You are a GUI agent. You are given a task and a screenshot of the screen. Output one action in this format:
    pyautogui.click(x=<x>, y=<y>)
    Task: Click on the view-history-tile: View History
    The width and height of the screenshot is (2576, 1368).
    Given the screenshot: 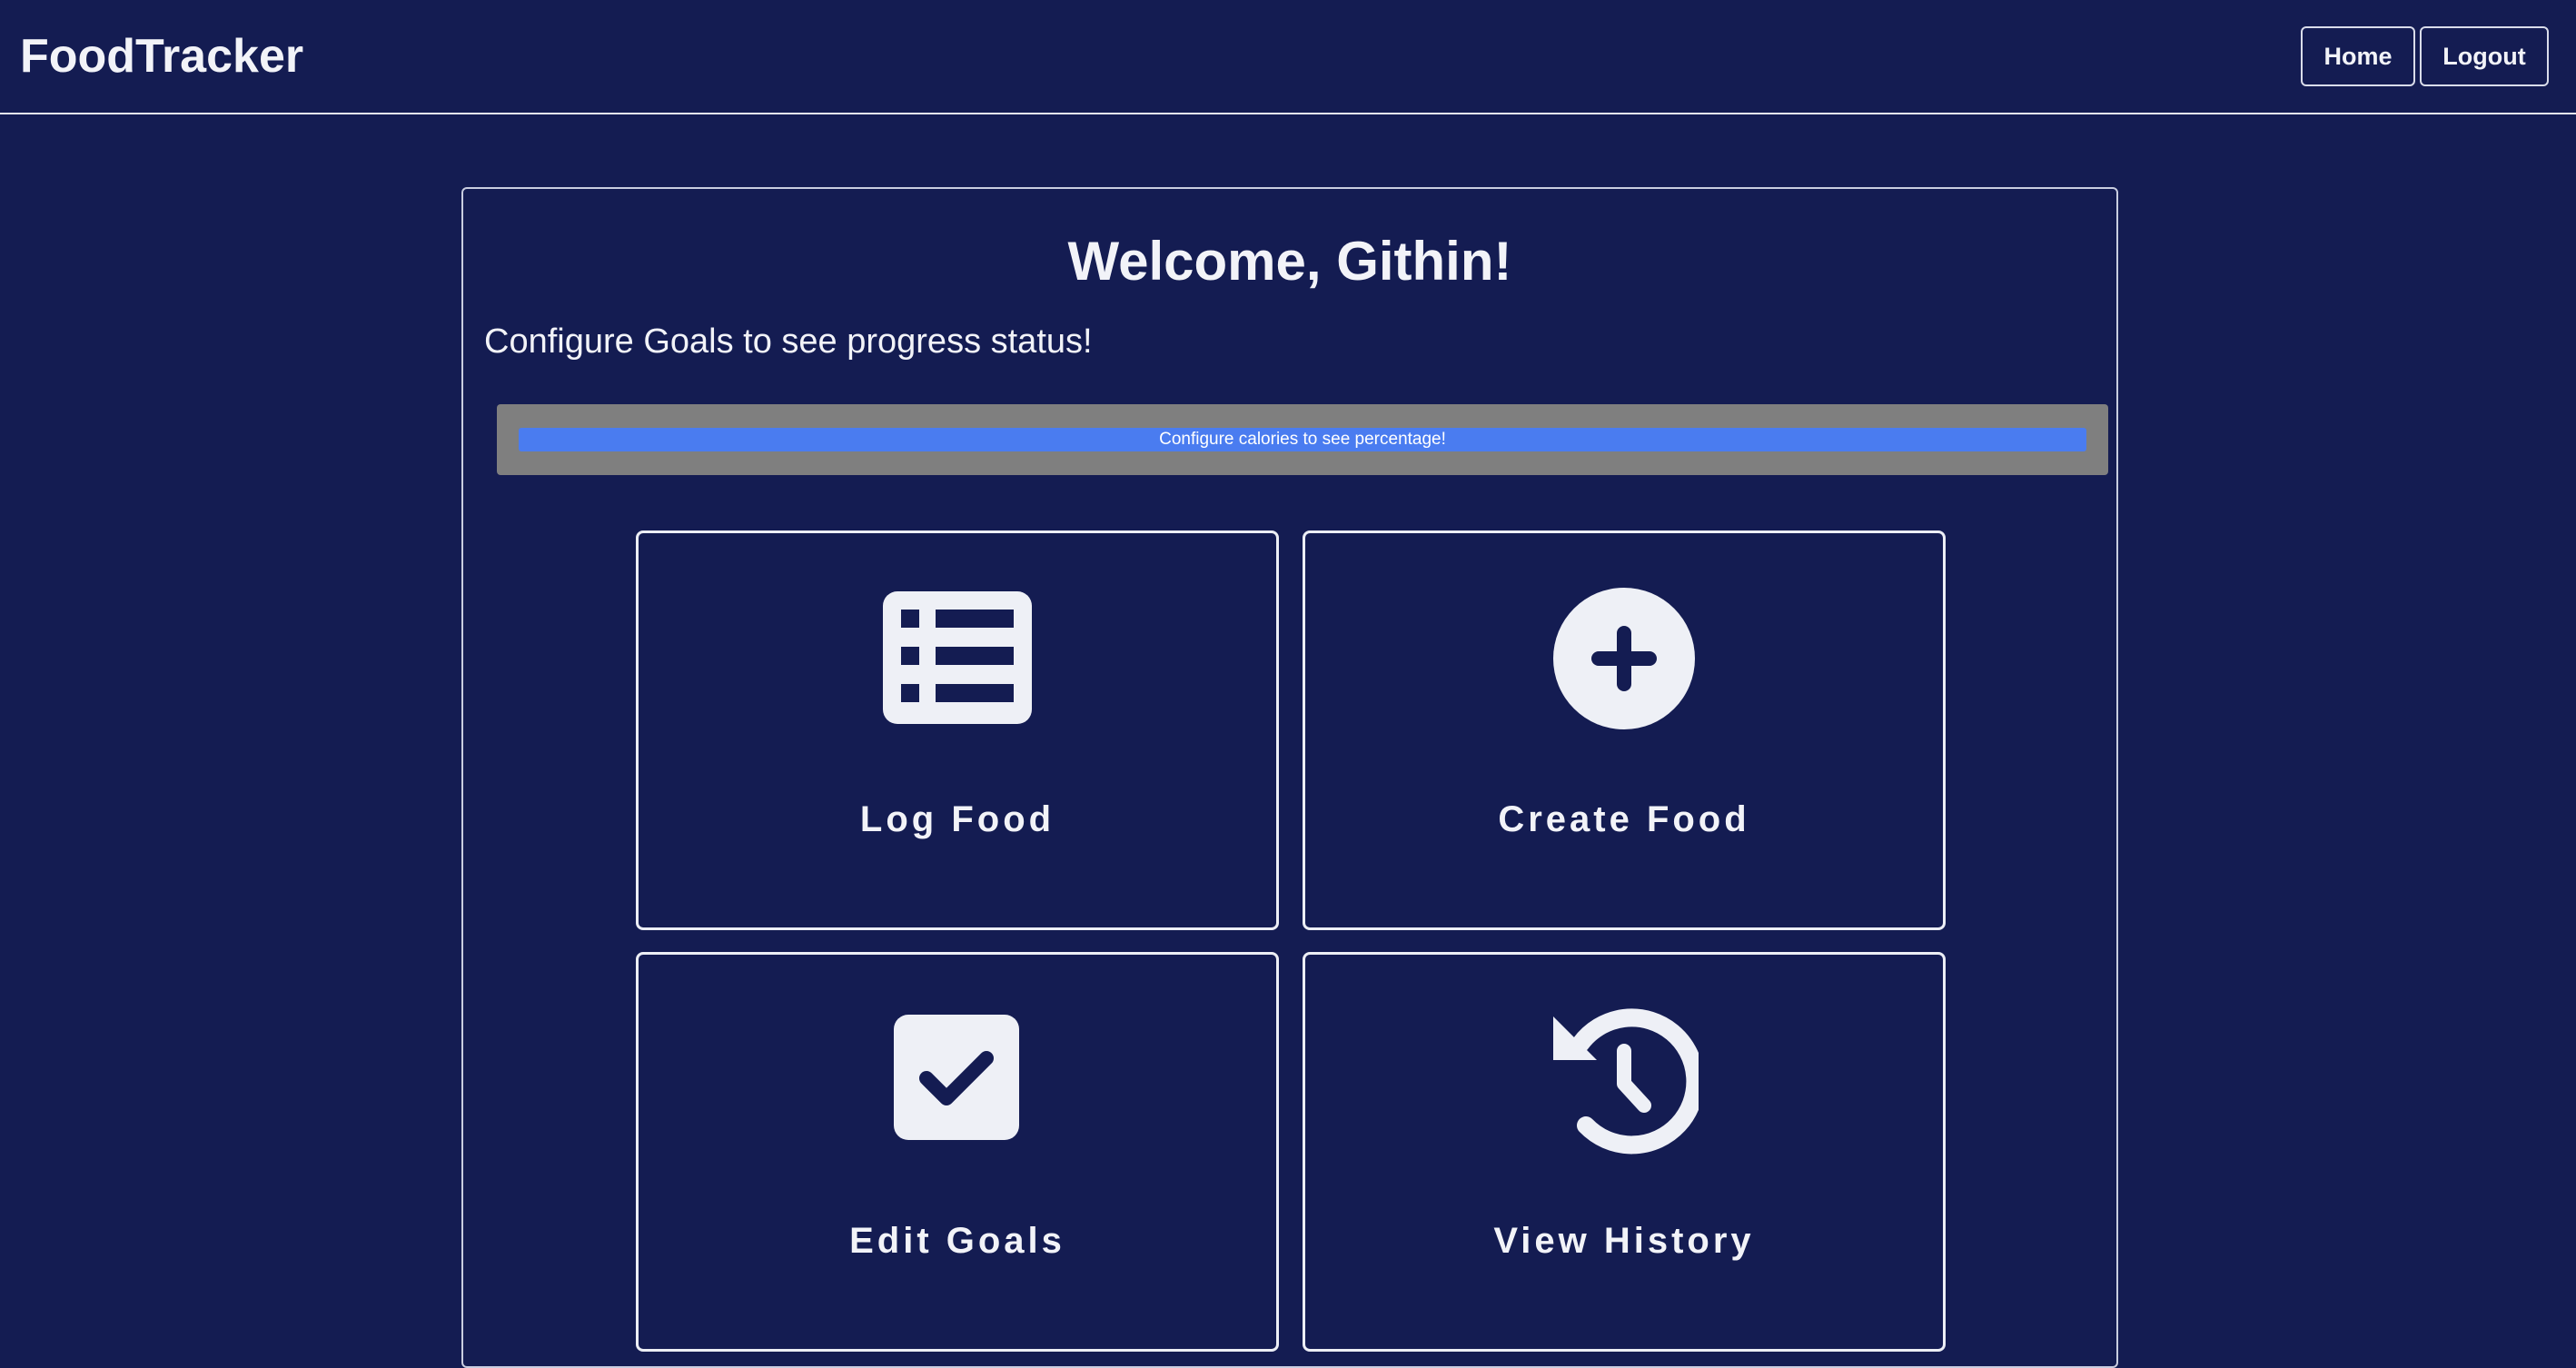 What is the action you would take?
    pyautogui.click(x=1624, y=1152)
    